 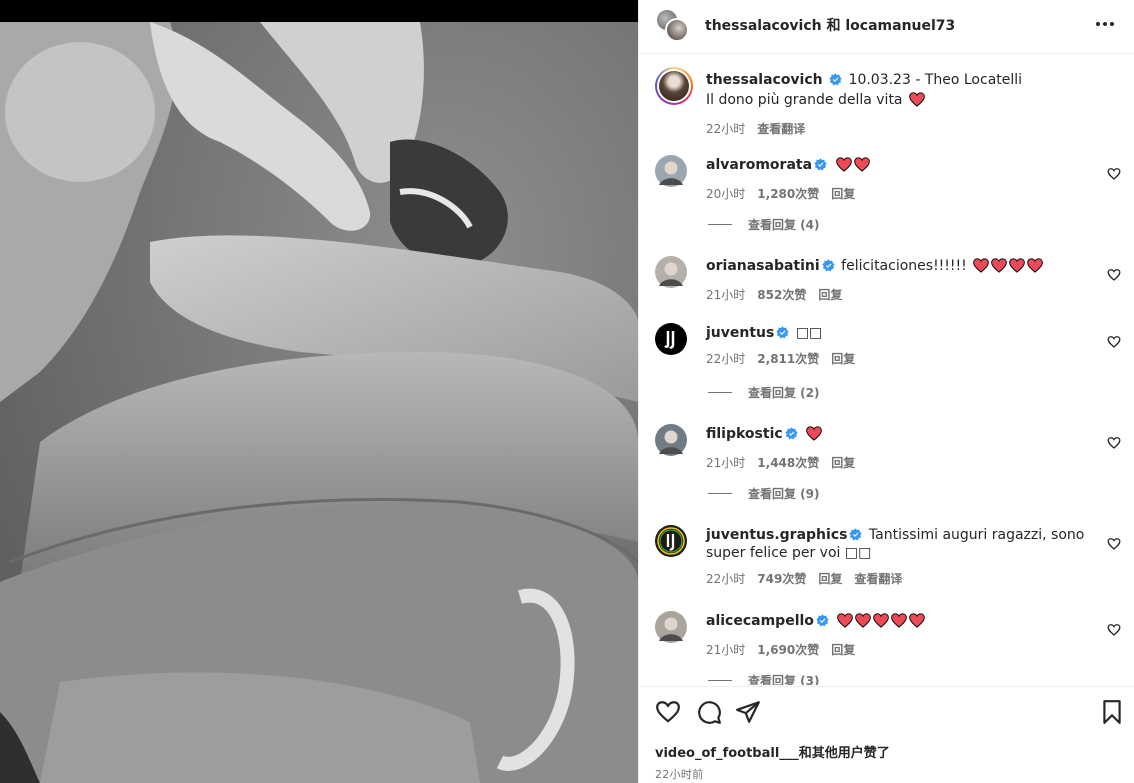 I want to click on comment-text: □□, so click(x=809, y=333).